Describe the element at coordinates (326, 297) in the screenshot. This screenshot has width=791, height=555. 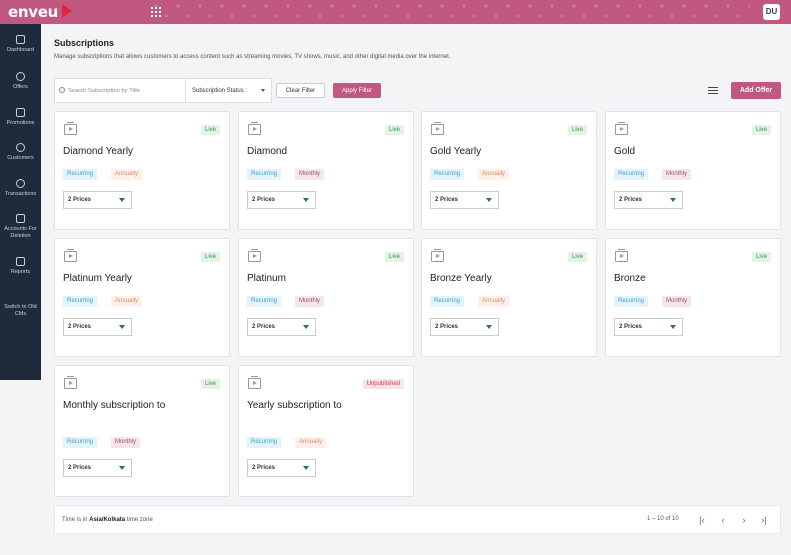
I see `subscription-card: Live Platinum Recurring Monthly 2 Prices` at that location.